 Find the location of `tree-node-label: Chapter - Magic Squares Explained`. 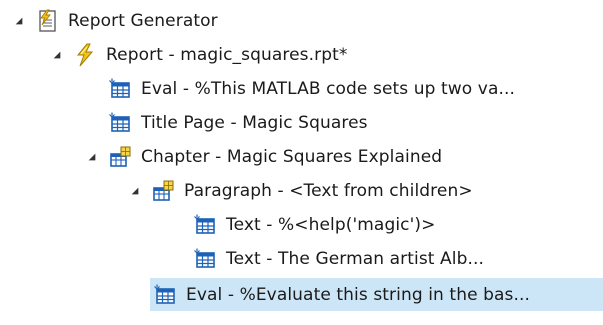

tree-node-label: Chapter - Magic Squares Explained is located at coordinates (292, 156).